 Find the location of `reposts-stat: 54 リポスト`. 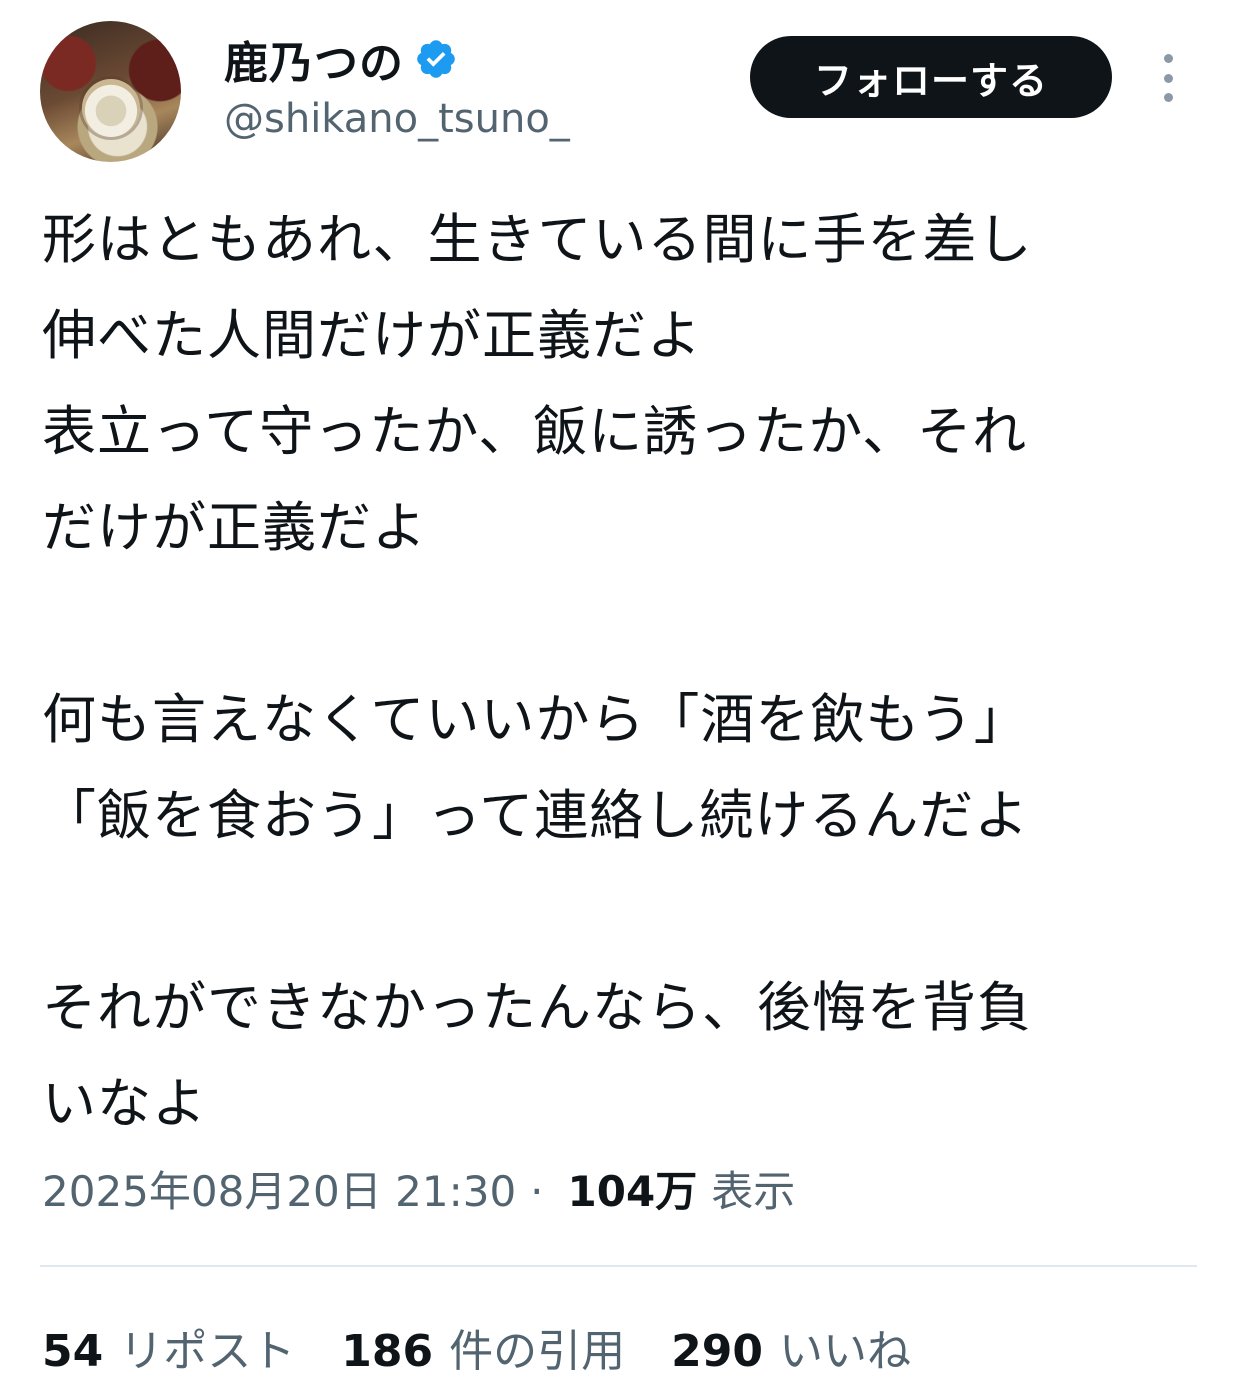

reposts-stat: 54 リポスト is located at coordinates (168, 1347).